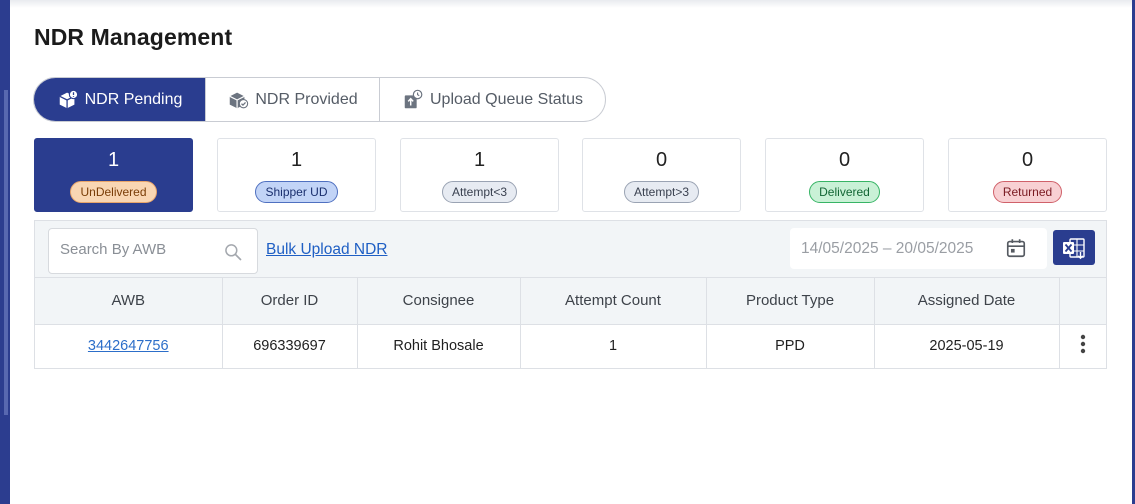 This screenshot has height=504, width=1135. Describe the element at coordinates (233, 252) in the screenshot. I see `search-icon` at that location.